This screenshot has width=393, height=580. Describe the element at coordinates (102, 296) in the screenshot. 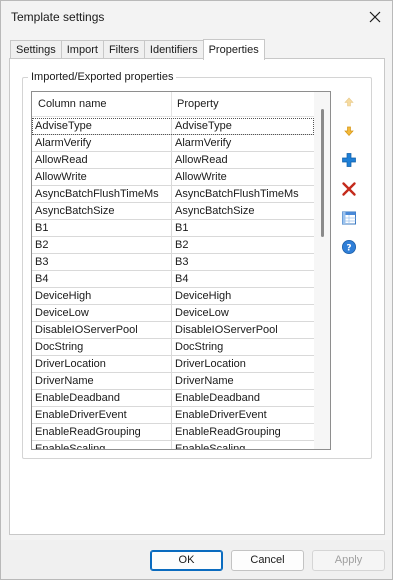

I see `cell-column-name: DeviceHigh` at that location.